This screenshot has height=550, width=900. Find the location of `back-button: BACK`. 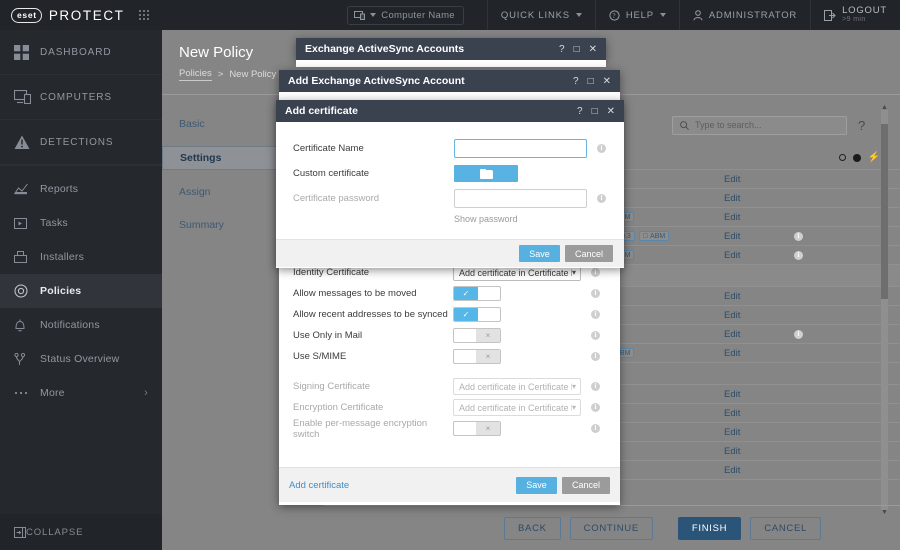

back-button: BACK is located at coordinates (532, 528).